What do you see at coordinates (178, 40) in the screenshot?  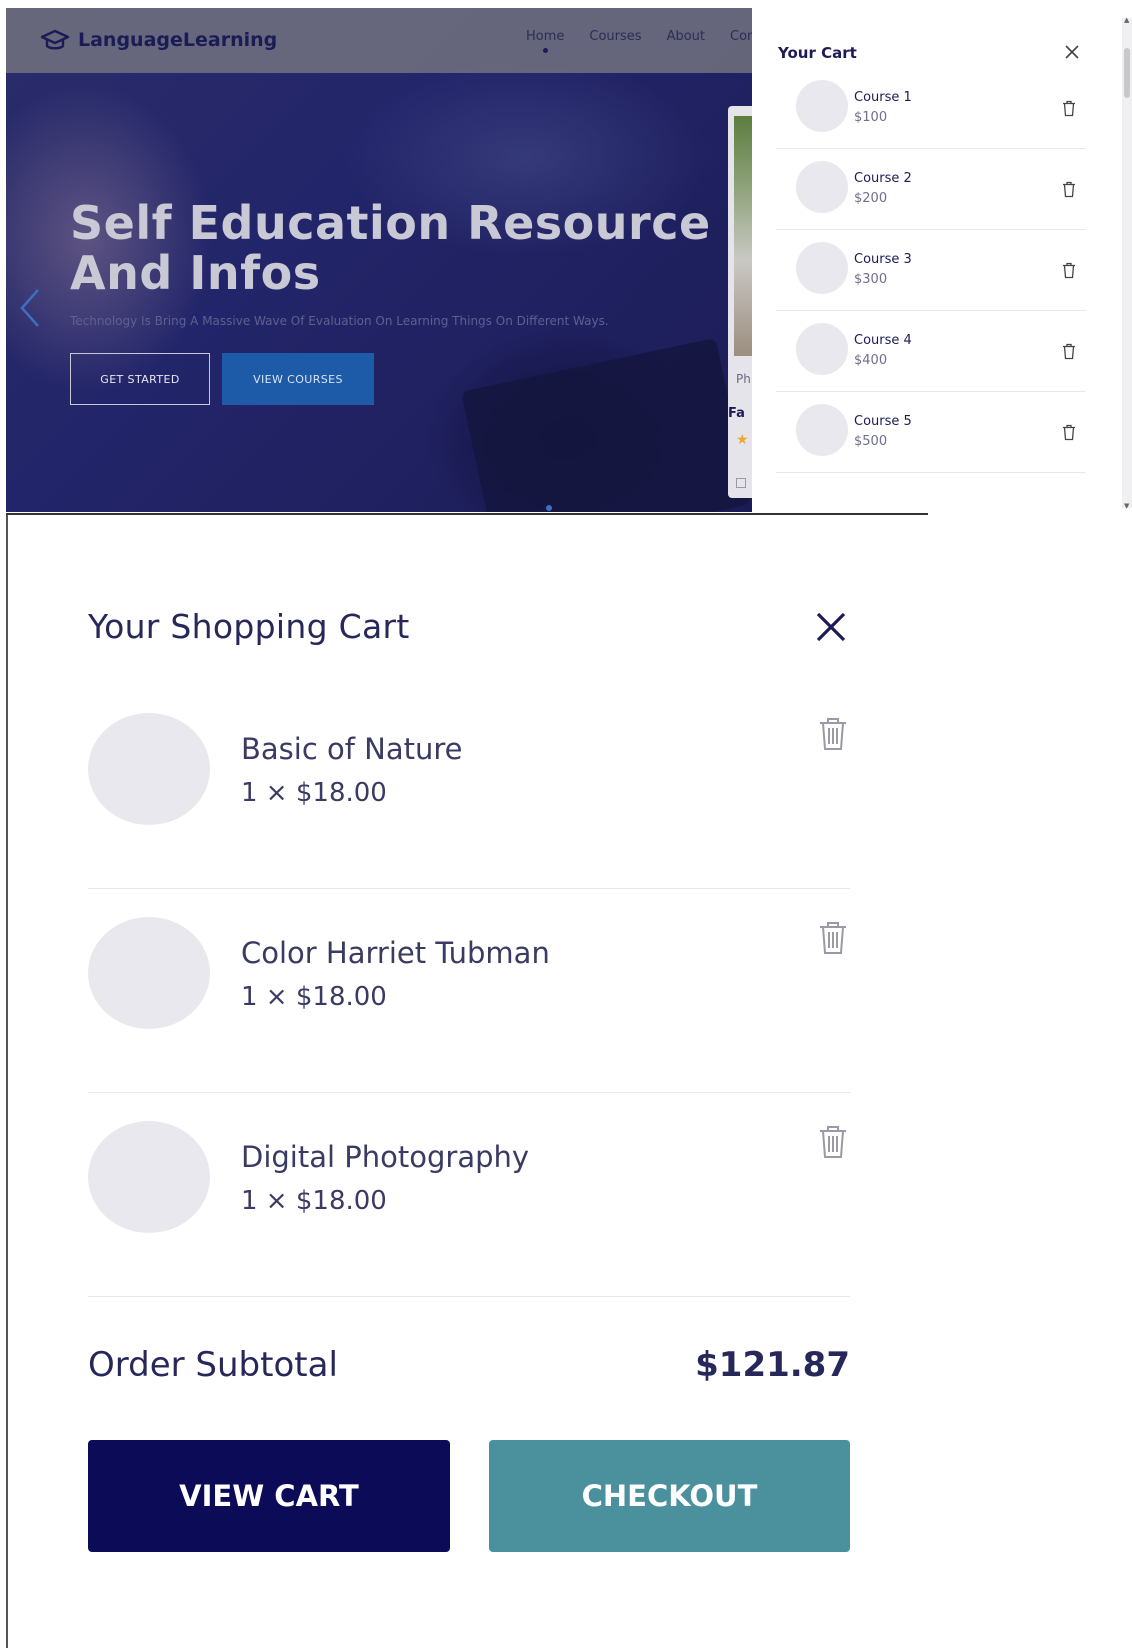 I see `logo-text: LanguageLearning` at bounding box center [178, 40].